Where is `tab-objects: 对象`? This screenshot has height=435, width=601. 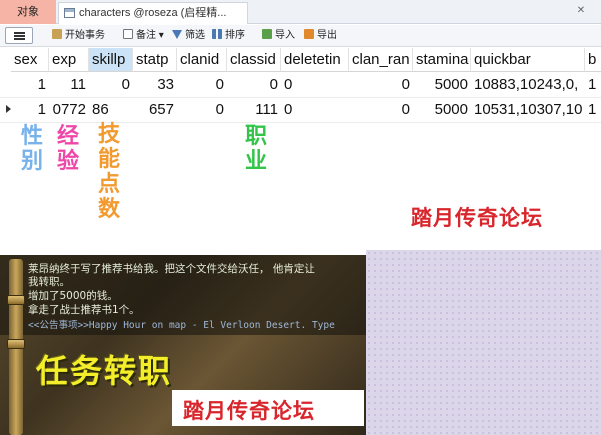 tab-objects: 对象 is located at coordinates (28, 12).